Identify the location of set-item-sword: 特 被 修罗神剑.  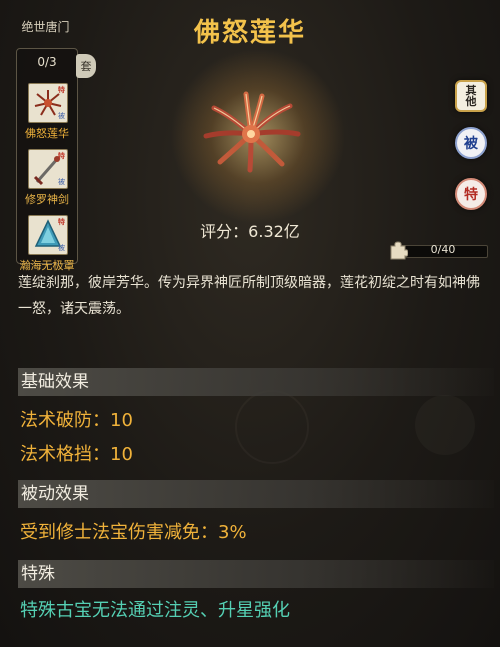
(47, 180).